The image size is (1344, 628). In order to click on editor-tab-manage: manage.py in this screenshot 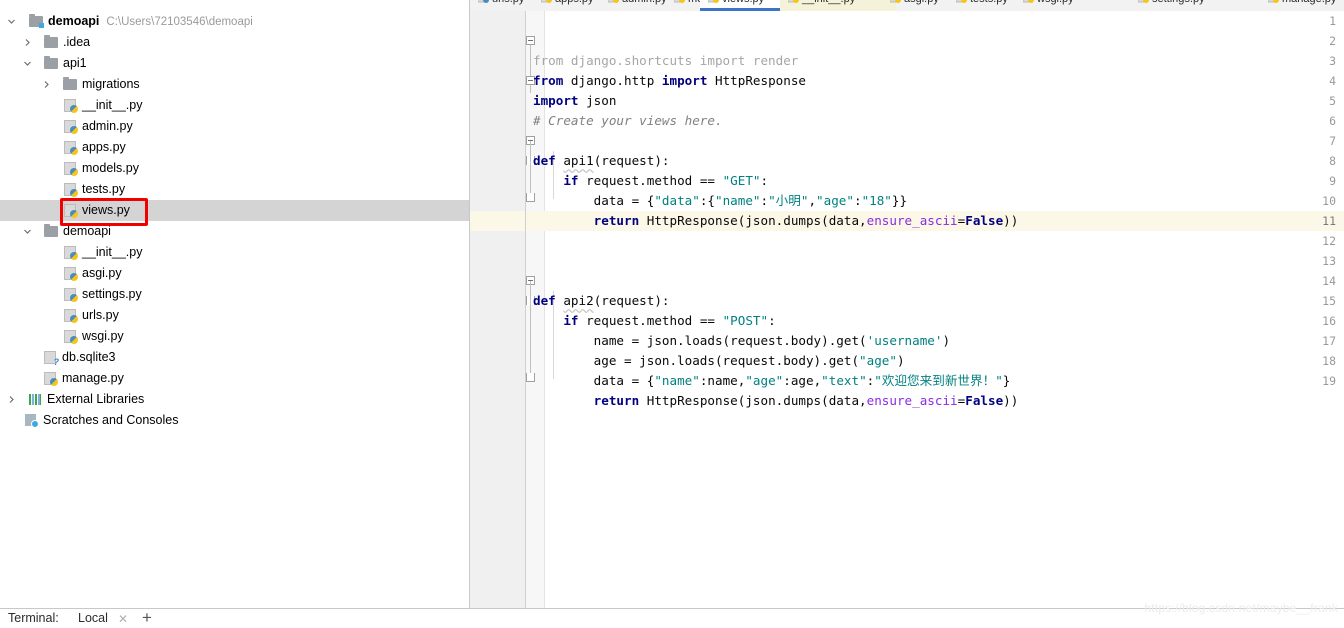, I will do `click(1302, 5)`.